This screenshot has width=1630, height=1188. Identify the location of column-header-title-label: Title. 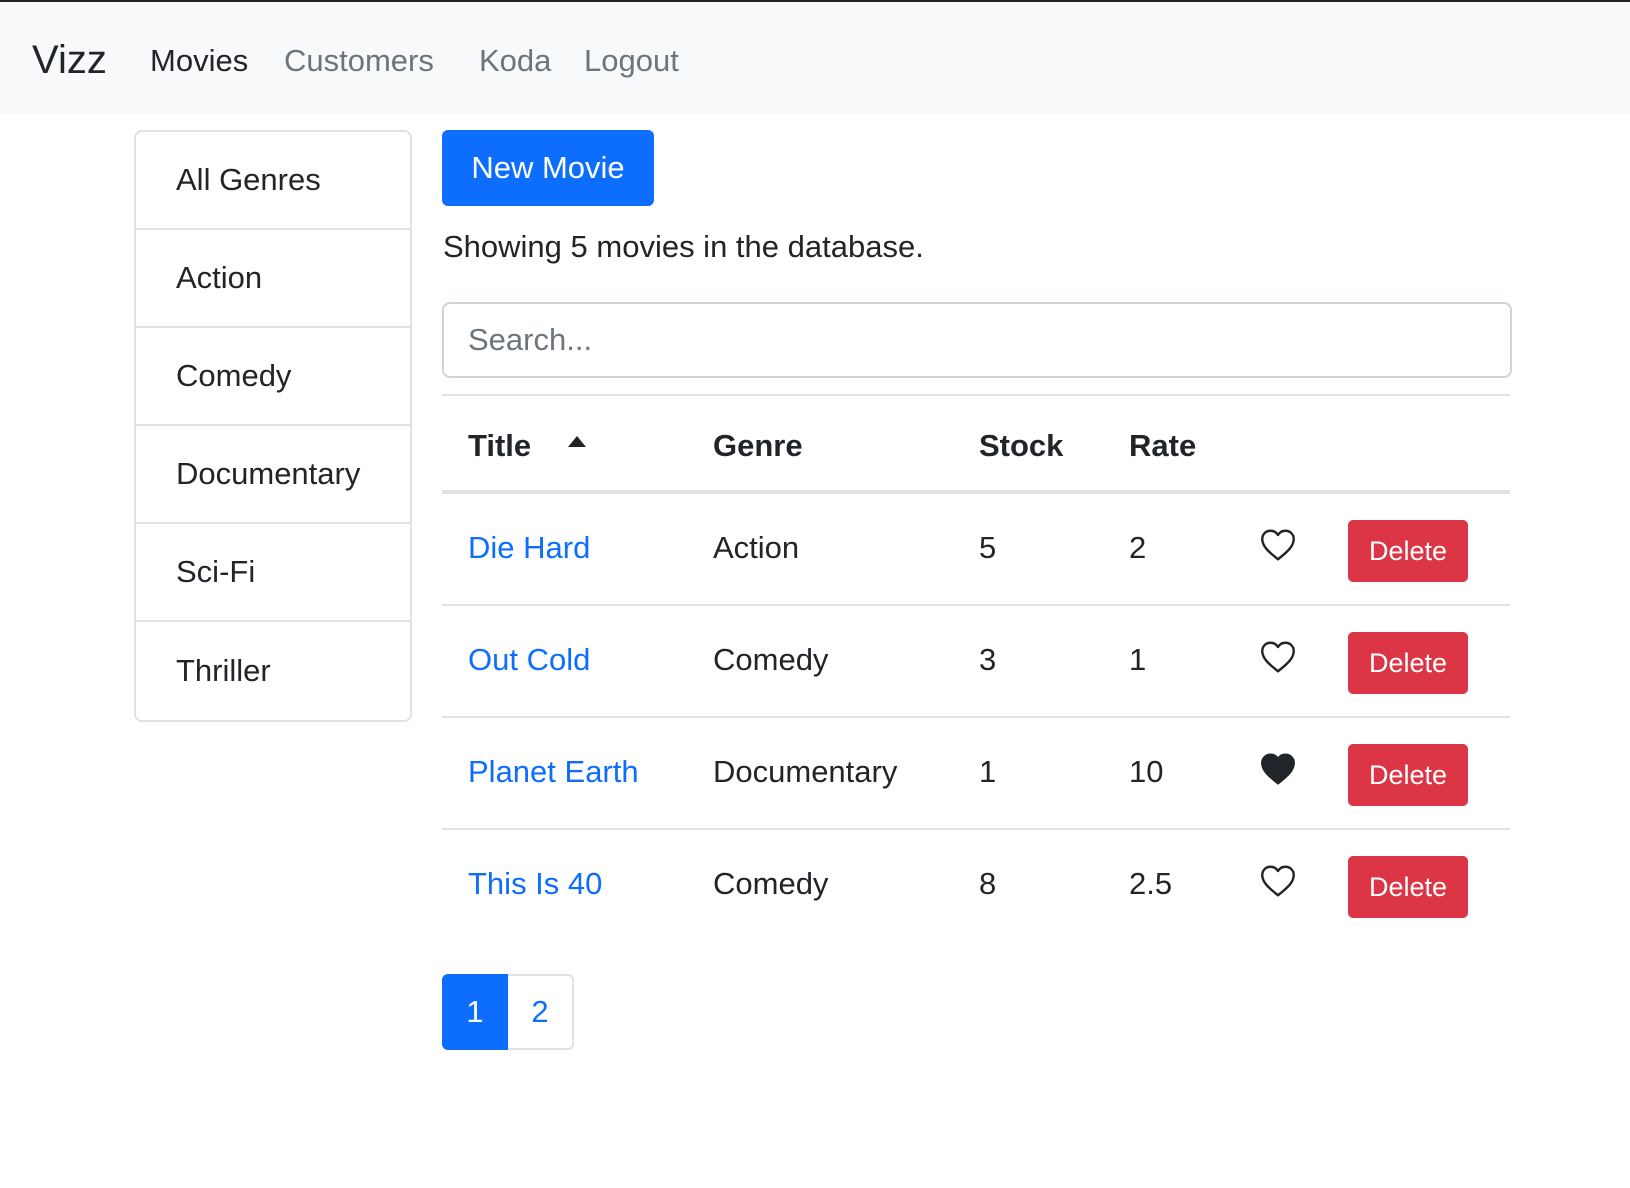
(500, 445).